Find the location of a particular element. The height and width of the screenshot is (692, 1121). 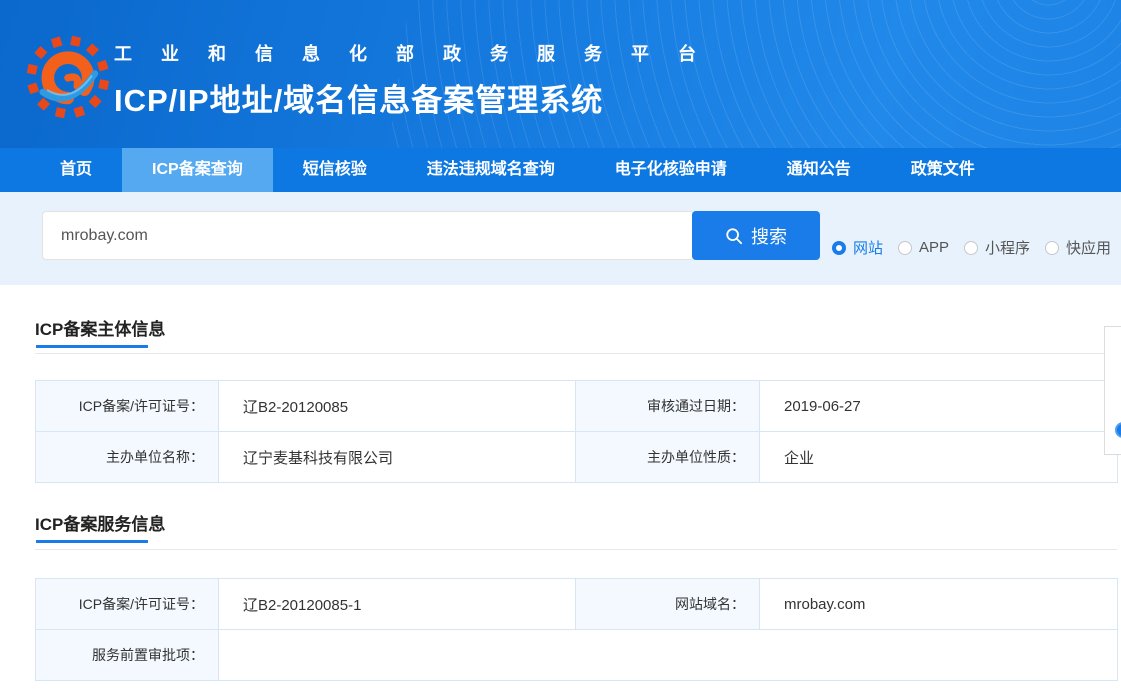

radio-mini-program-circle is located at coordinates (971, 247).